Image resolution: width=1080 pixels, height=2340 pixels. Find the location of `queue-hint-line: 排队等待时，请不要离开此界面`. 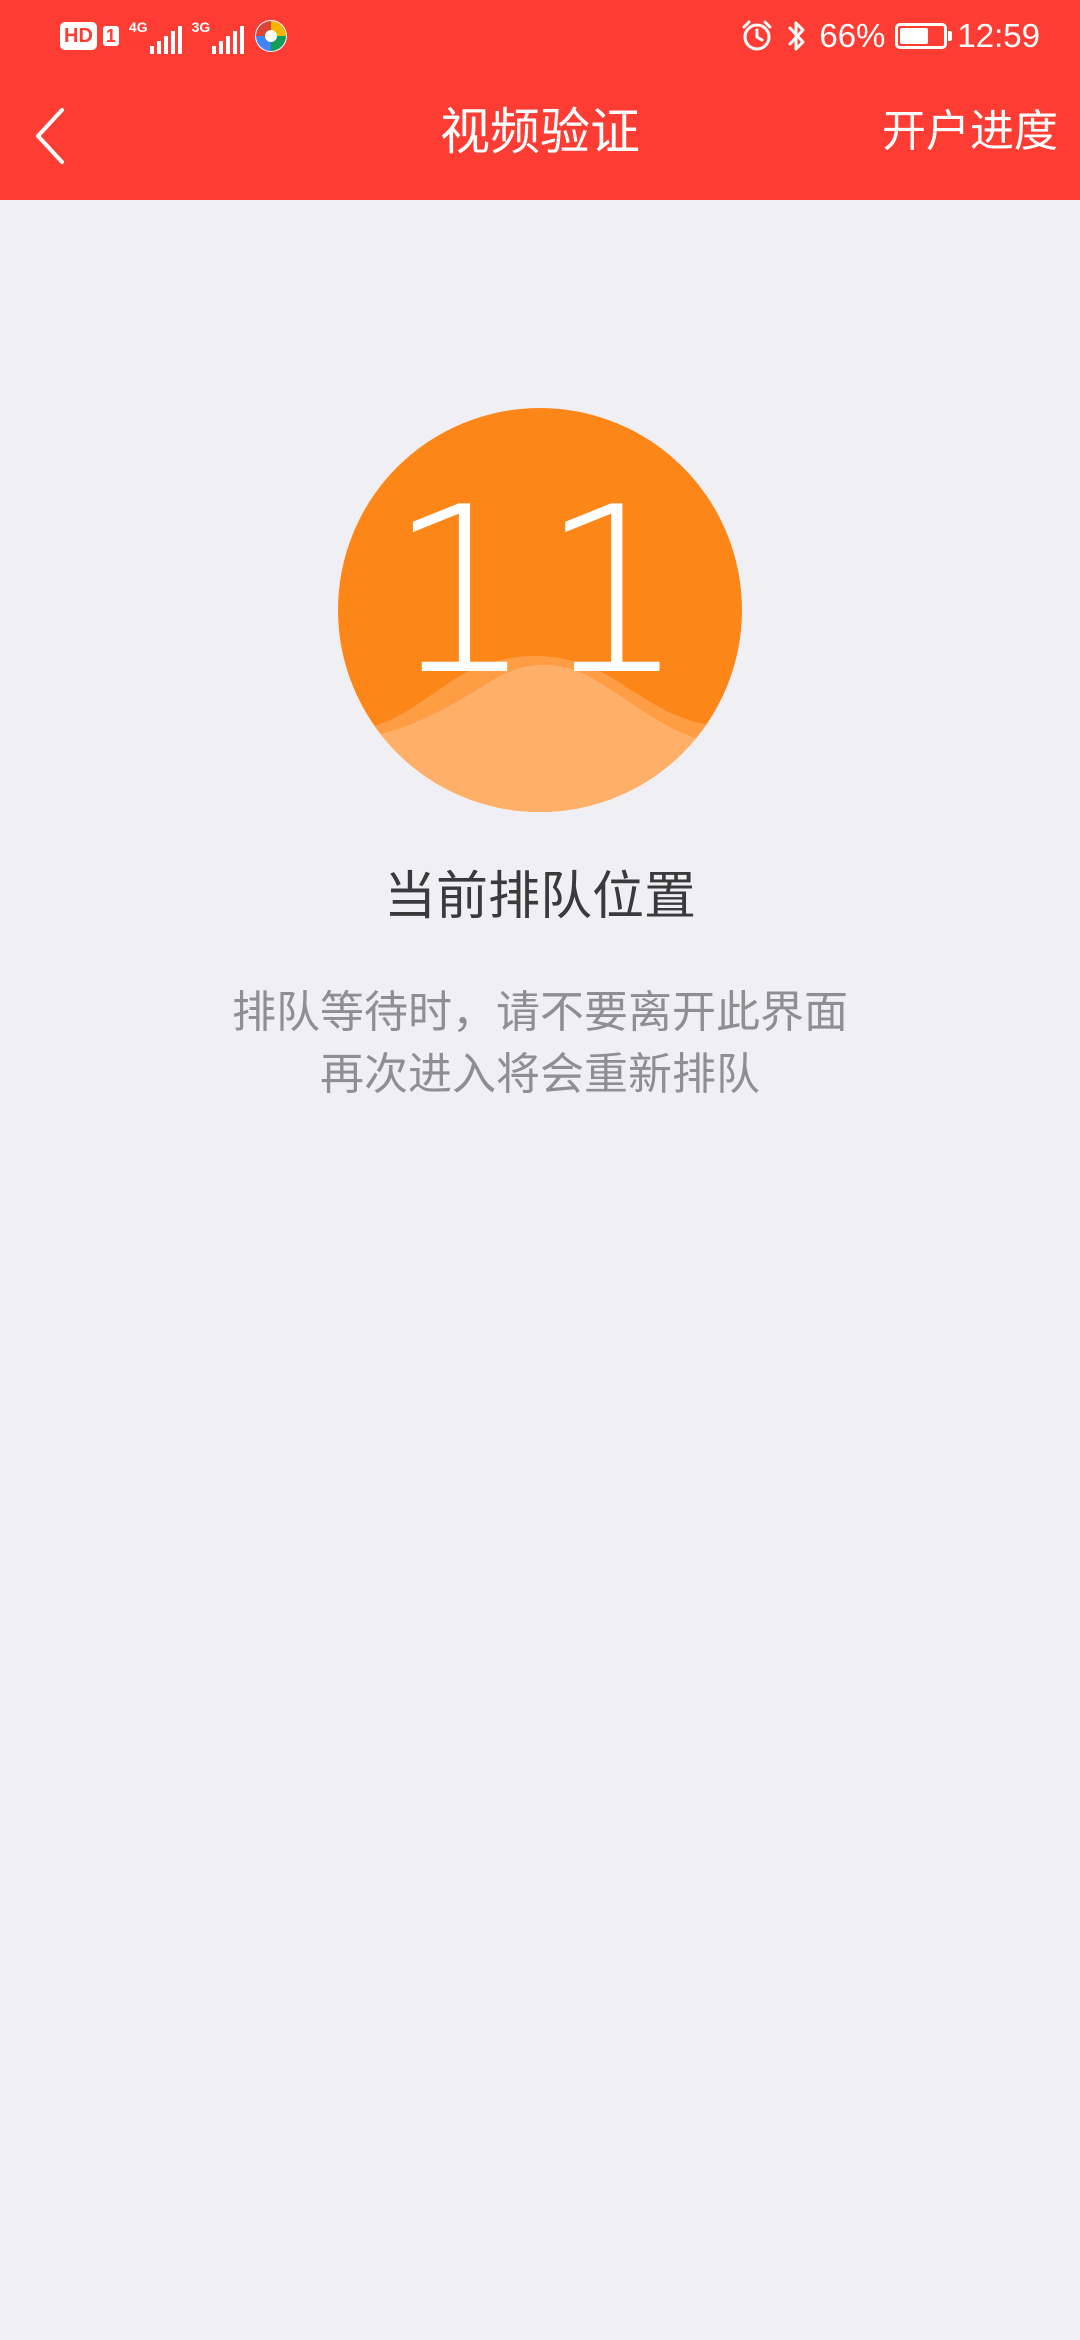

queue-hint-line: 排队等待时，请不要离开此界面 is located at coordinates (540, 1012).